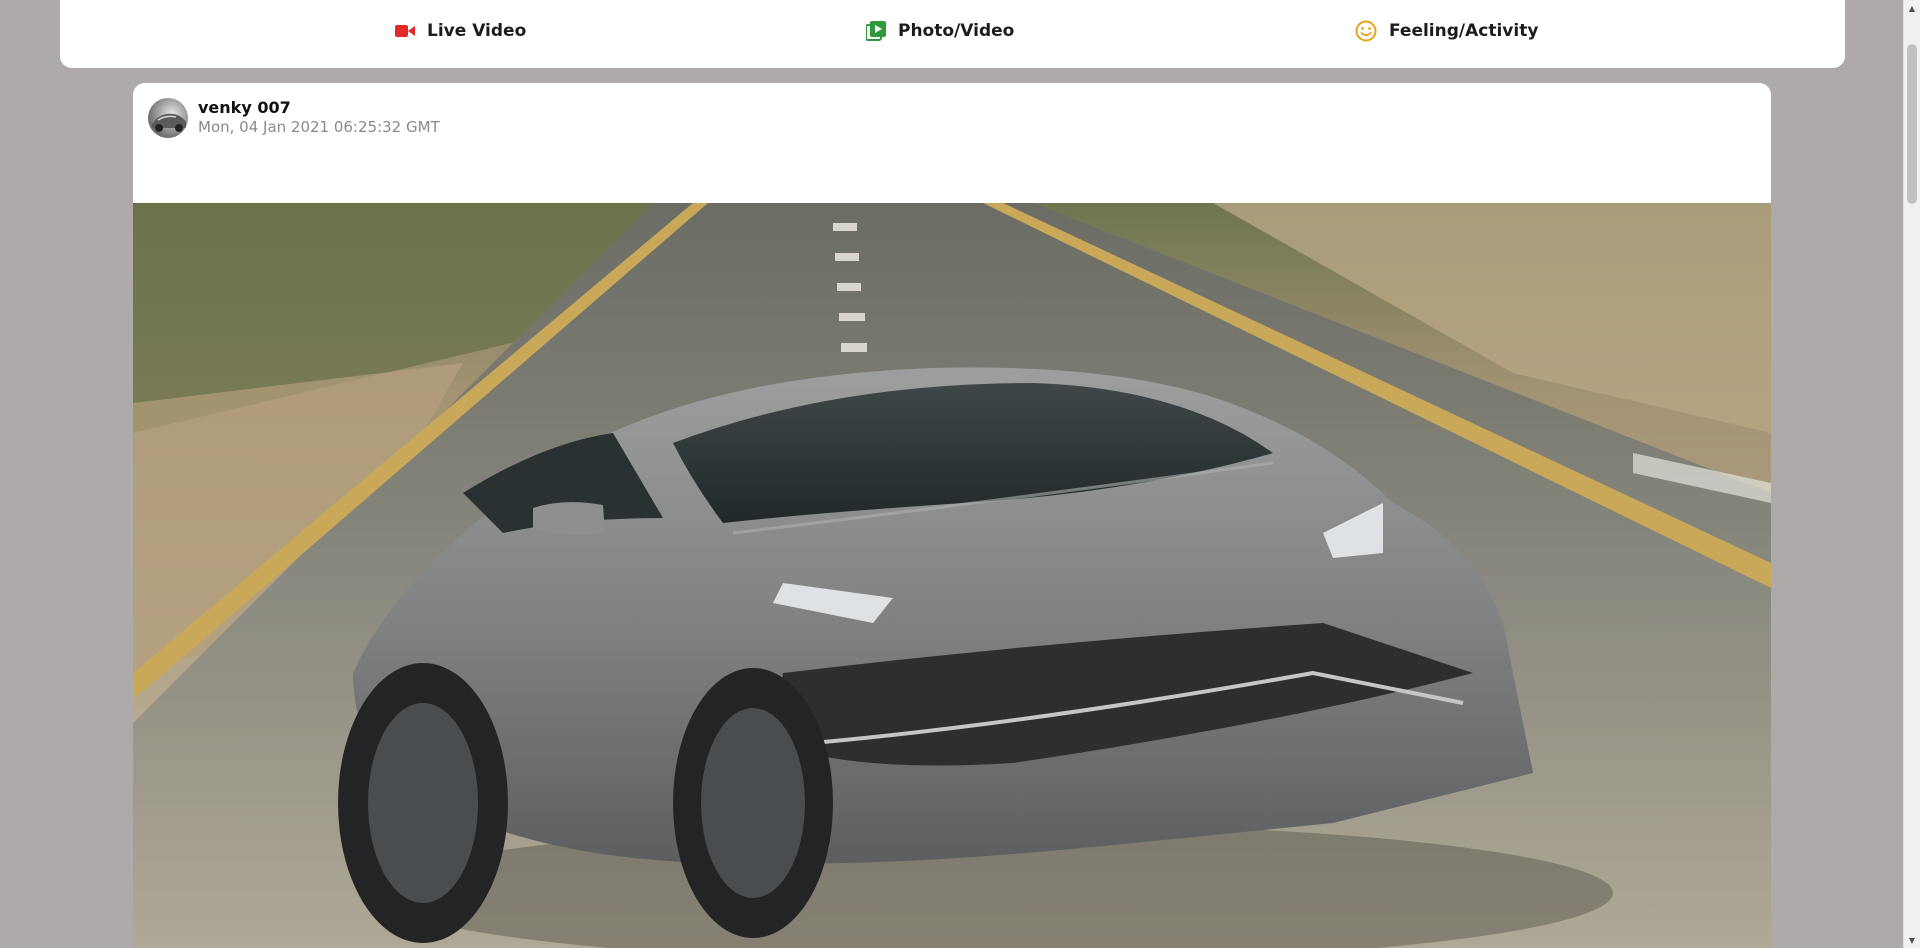 This screenshot has height=948, width=1920. Describe the element at coordinates (956, 31) in the screenshot. I see `photo-video-label: Photo/Video` at that location.